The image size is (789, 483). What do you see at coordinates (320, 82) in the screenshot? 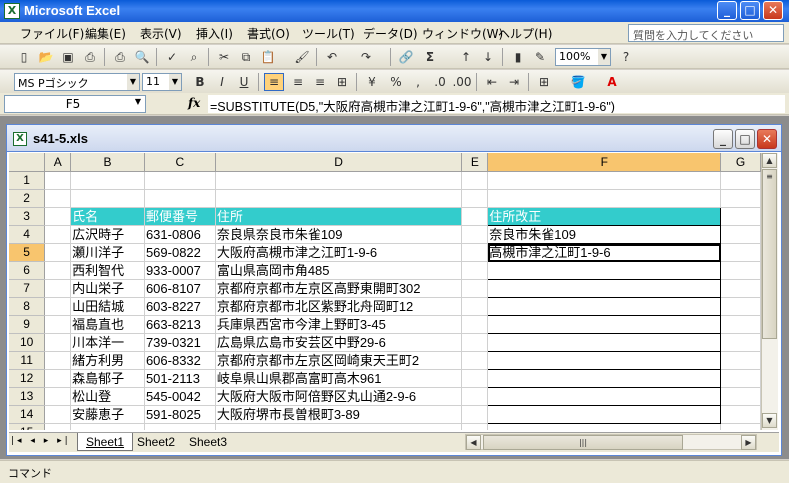
I see `align-right-icon: ≡` at bounding box center [320, 82].